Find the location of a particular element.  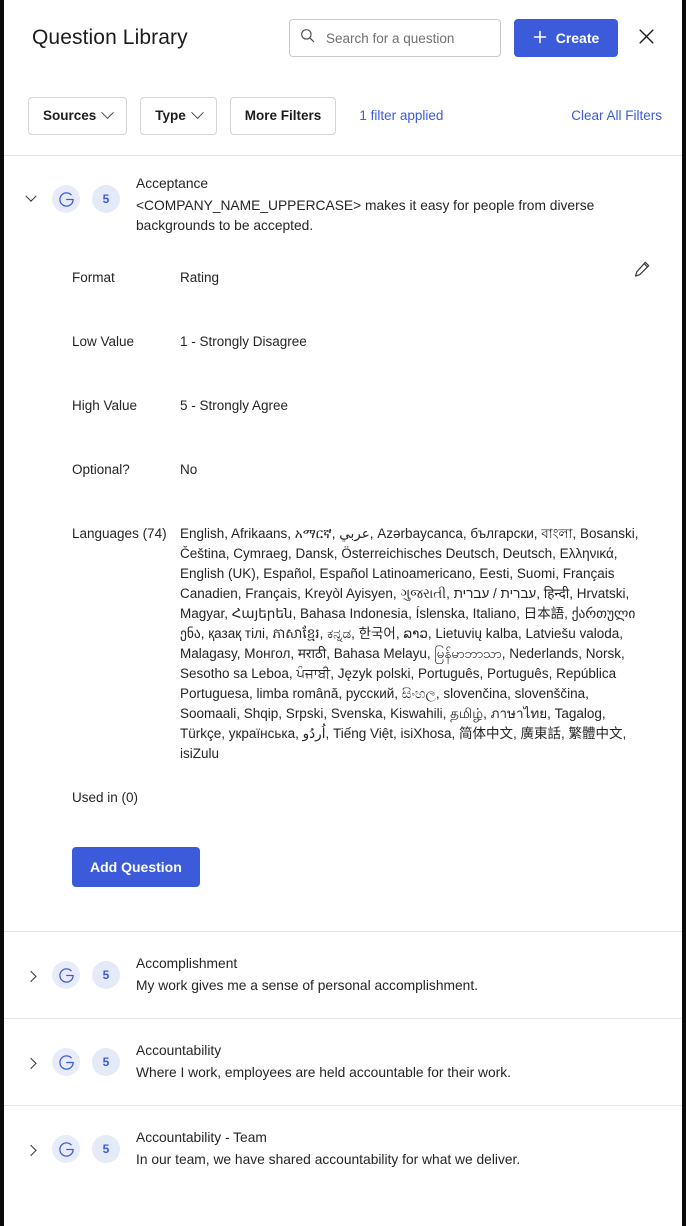

sources-filter-button: Sources is located at coordinates (78, 115).